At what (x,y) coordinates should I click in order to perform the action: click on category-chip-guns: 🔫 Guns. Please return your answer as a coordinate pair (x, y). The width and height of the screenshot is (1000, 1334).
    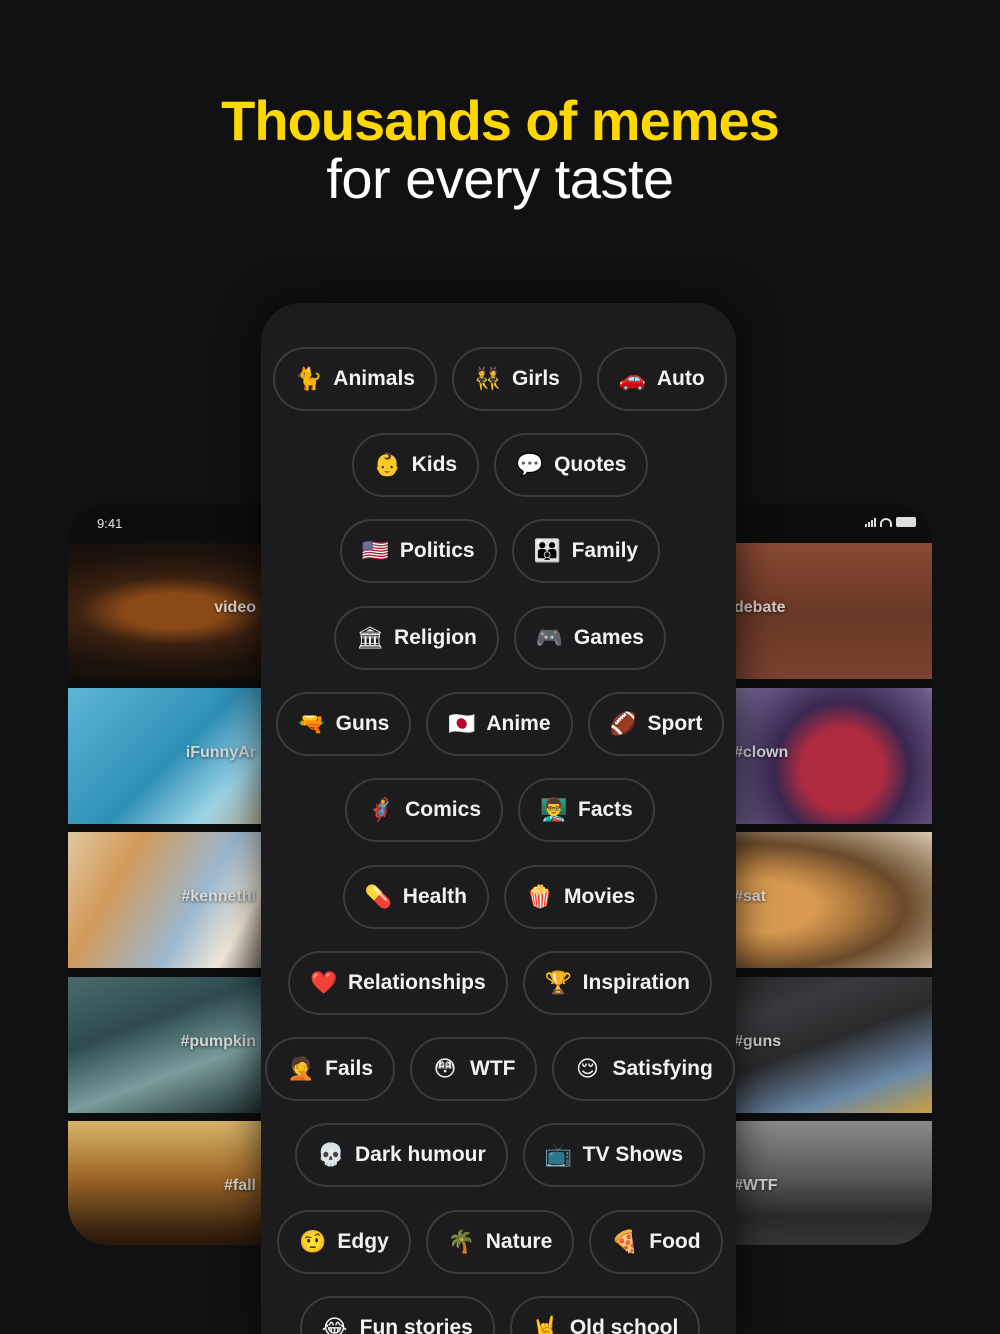
    Looking at the image, I should click on (343, 724).